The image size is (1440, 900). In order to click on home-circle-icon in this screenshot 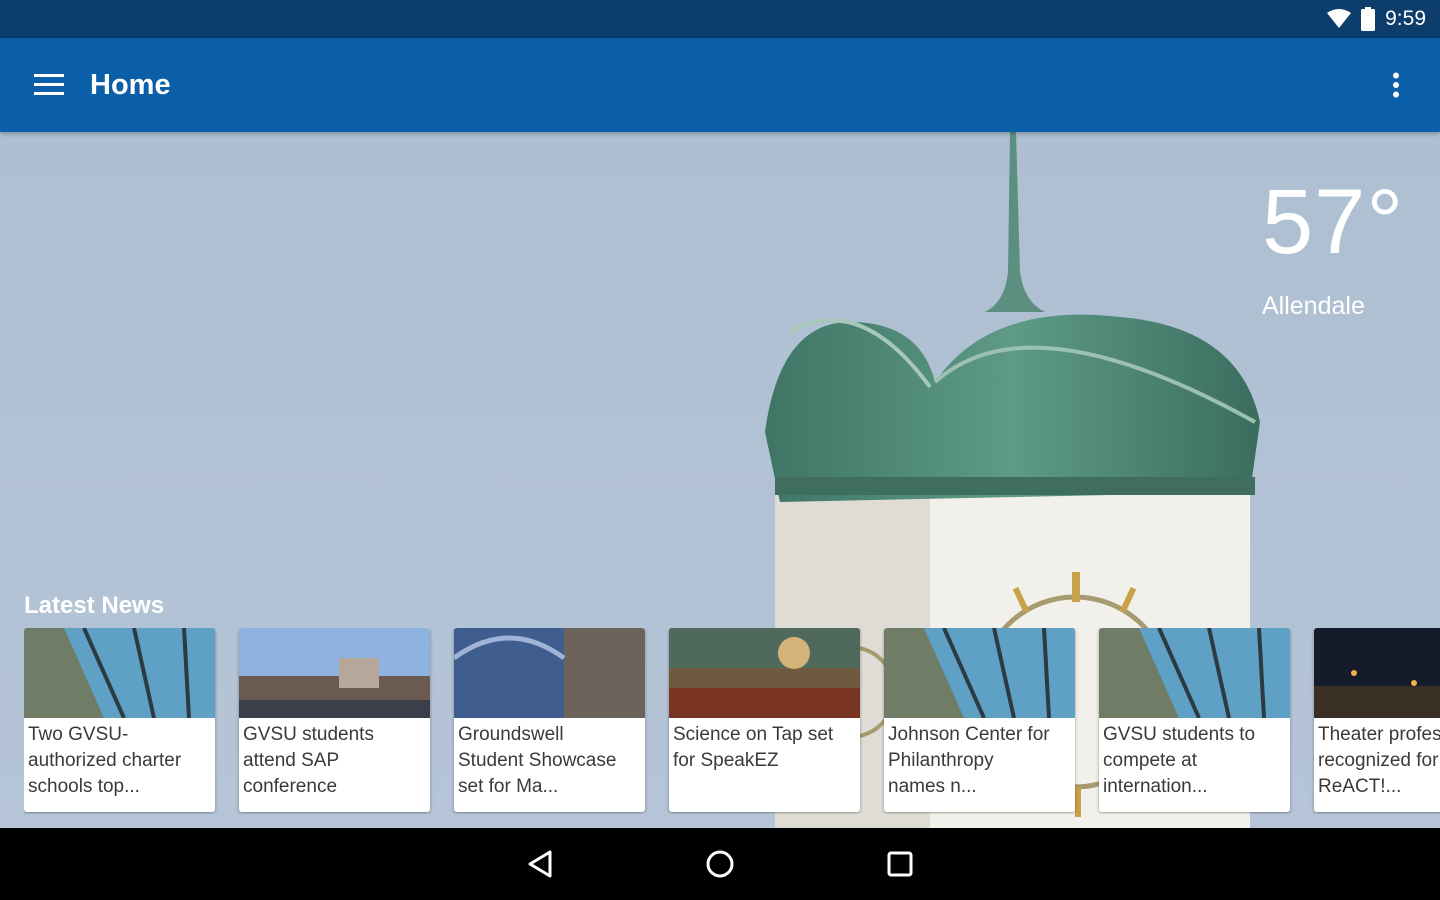, I will do `click(720, 864)`.